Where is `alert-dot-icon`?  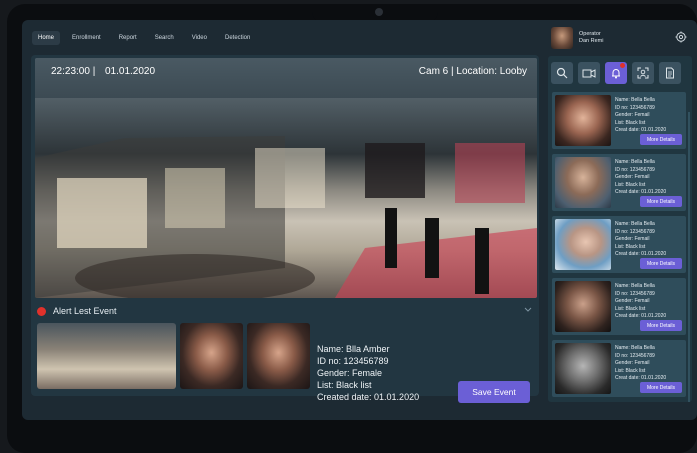 alert-dot-icon is located at coordinates (41, 311).